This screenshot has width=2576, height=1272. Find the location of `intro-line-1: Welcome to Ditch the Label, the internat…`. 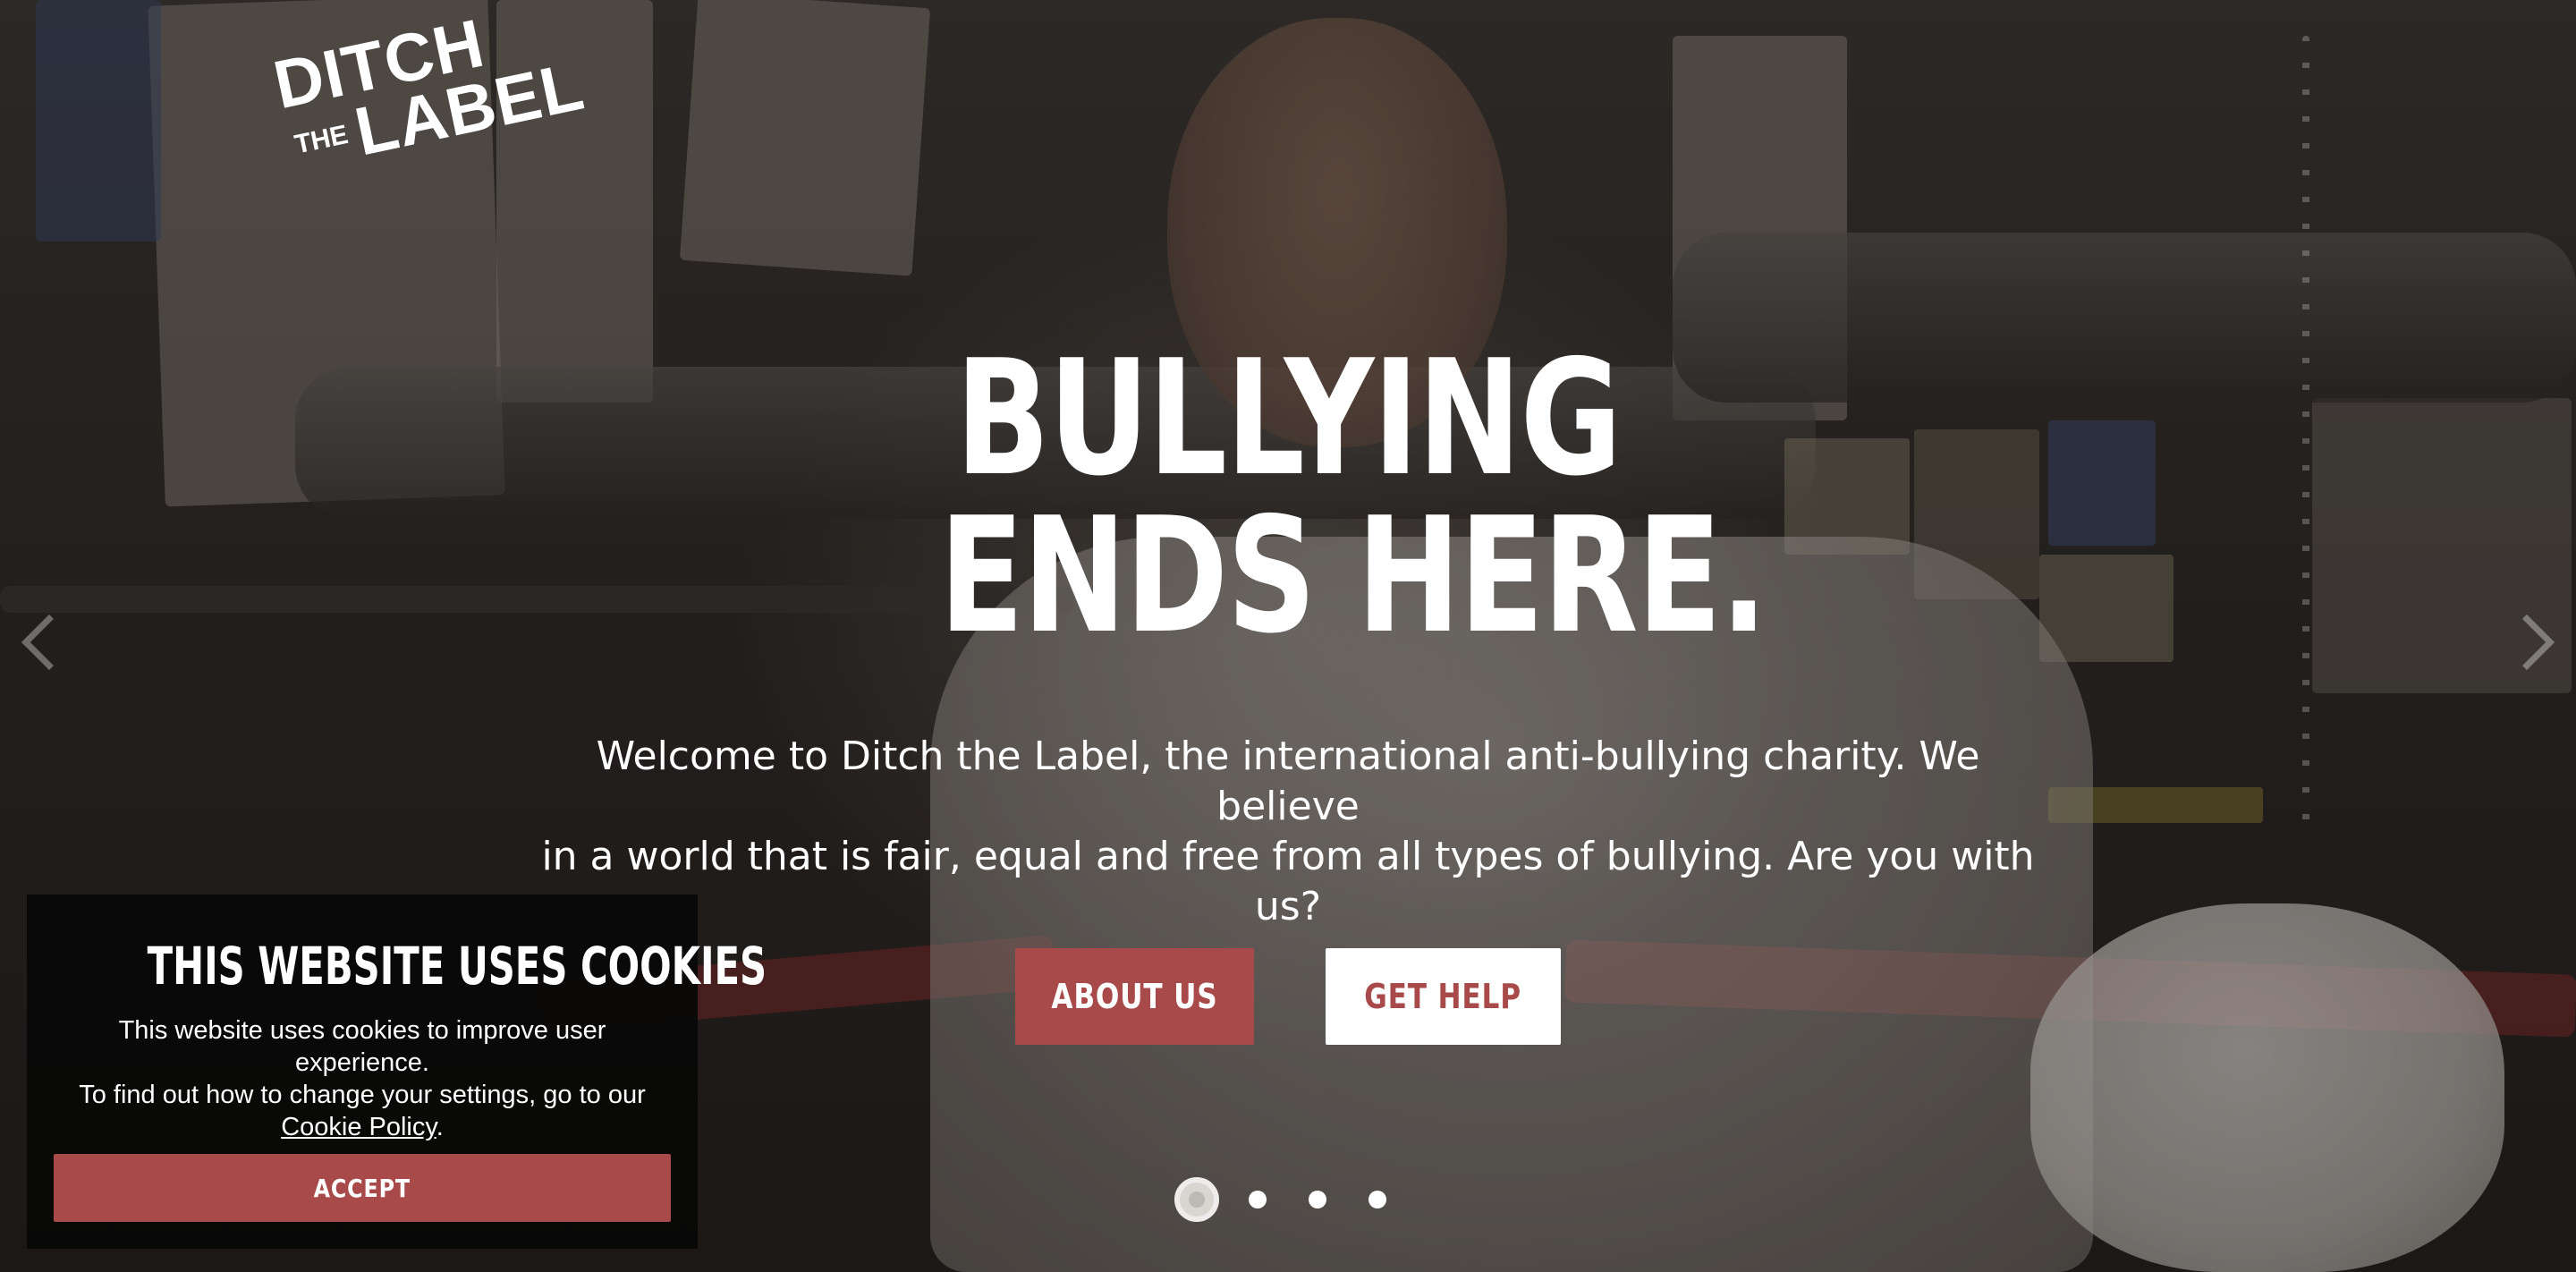

intro-line-1: Welcome to Ditch the Label, the internat… is located at coordinates (1288, 781).